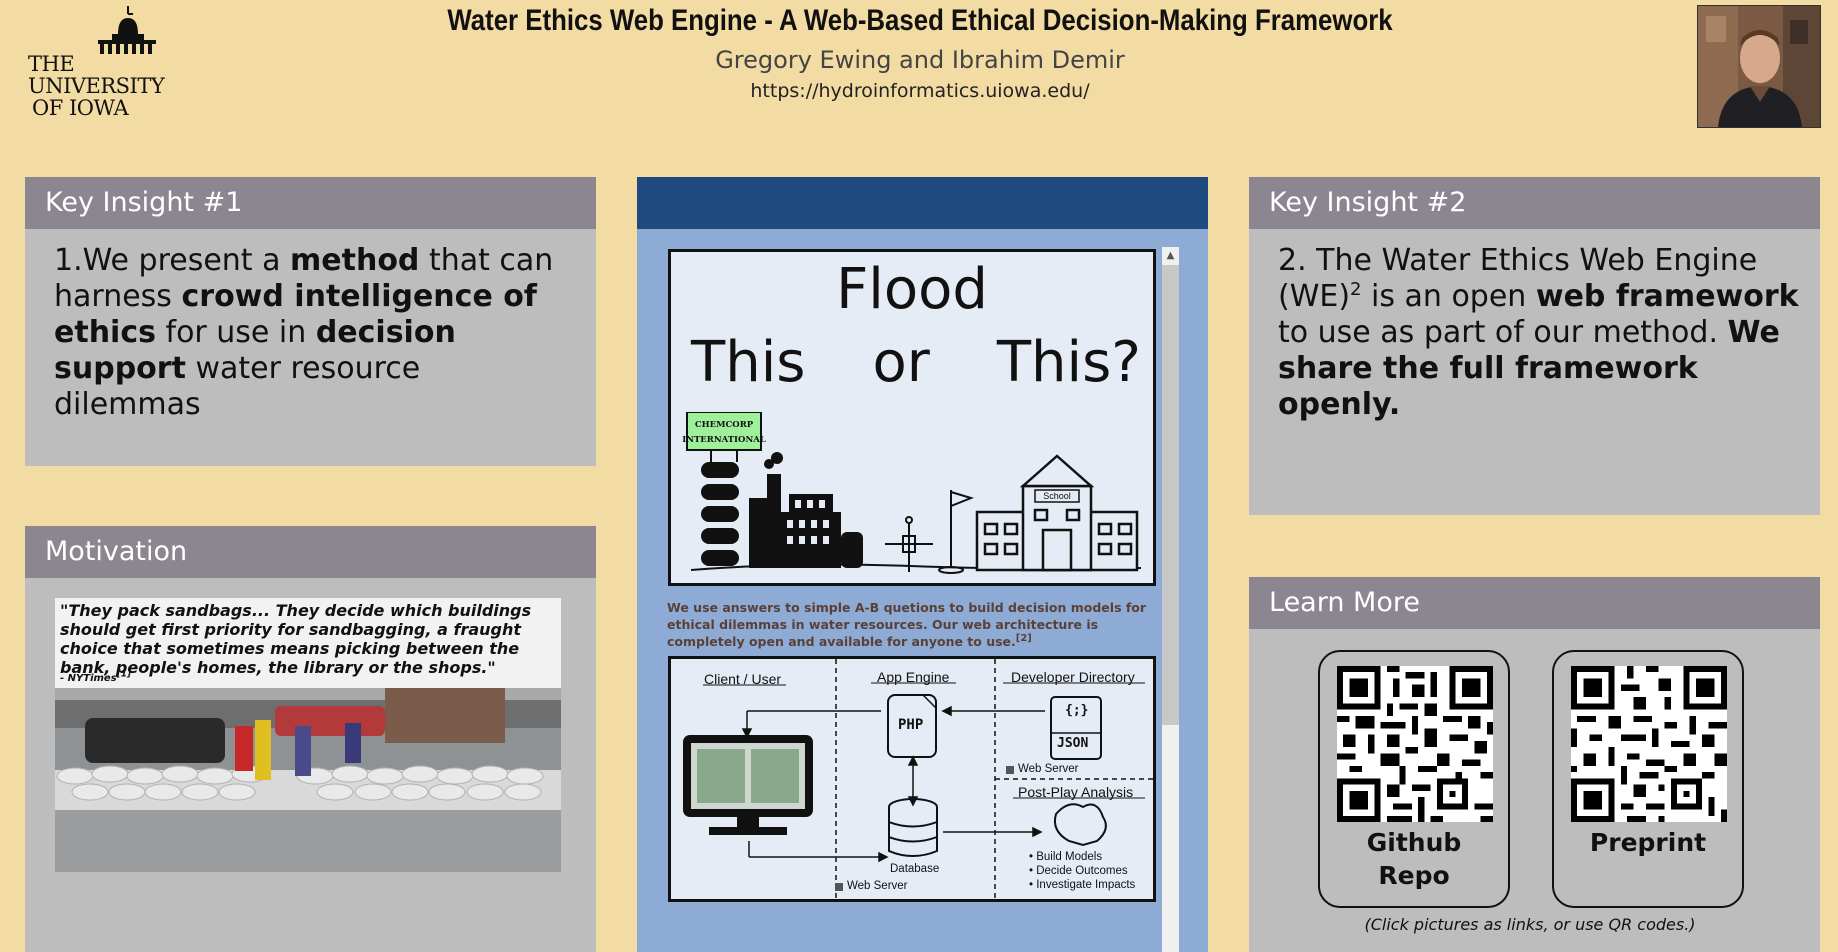 This screenshot has height=952, width=1838. I want to click on old-capitol-icon, so click(127, 30).